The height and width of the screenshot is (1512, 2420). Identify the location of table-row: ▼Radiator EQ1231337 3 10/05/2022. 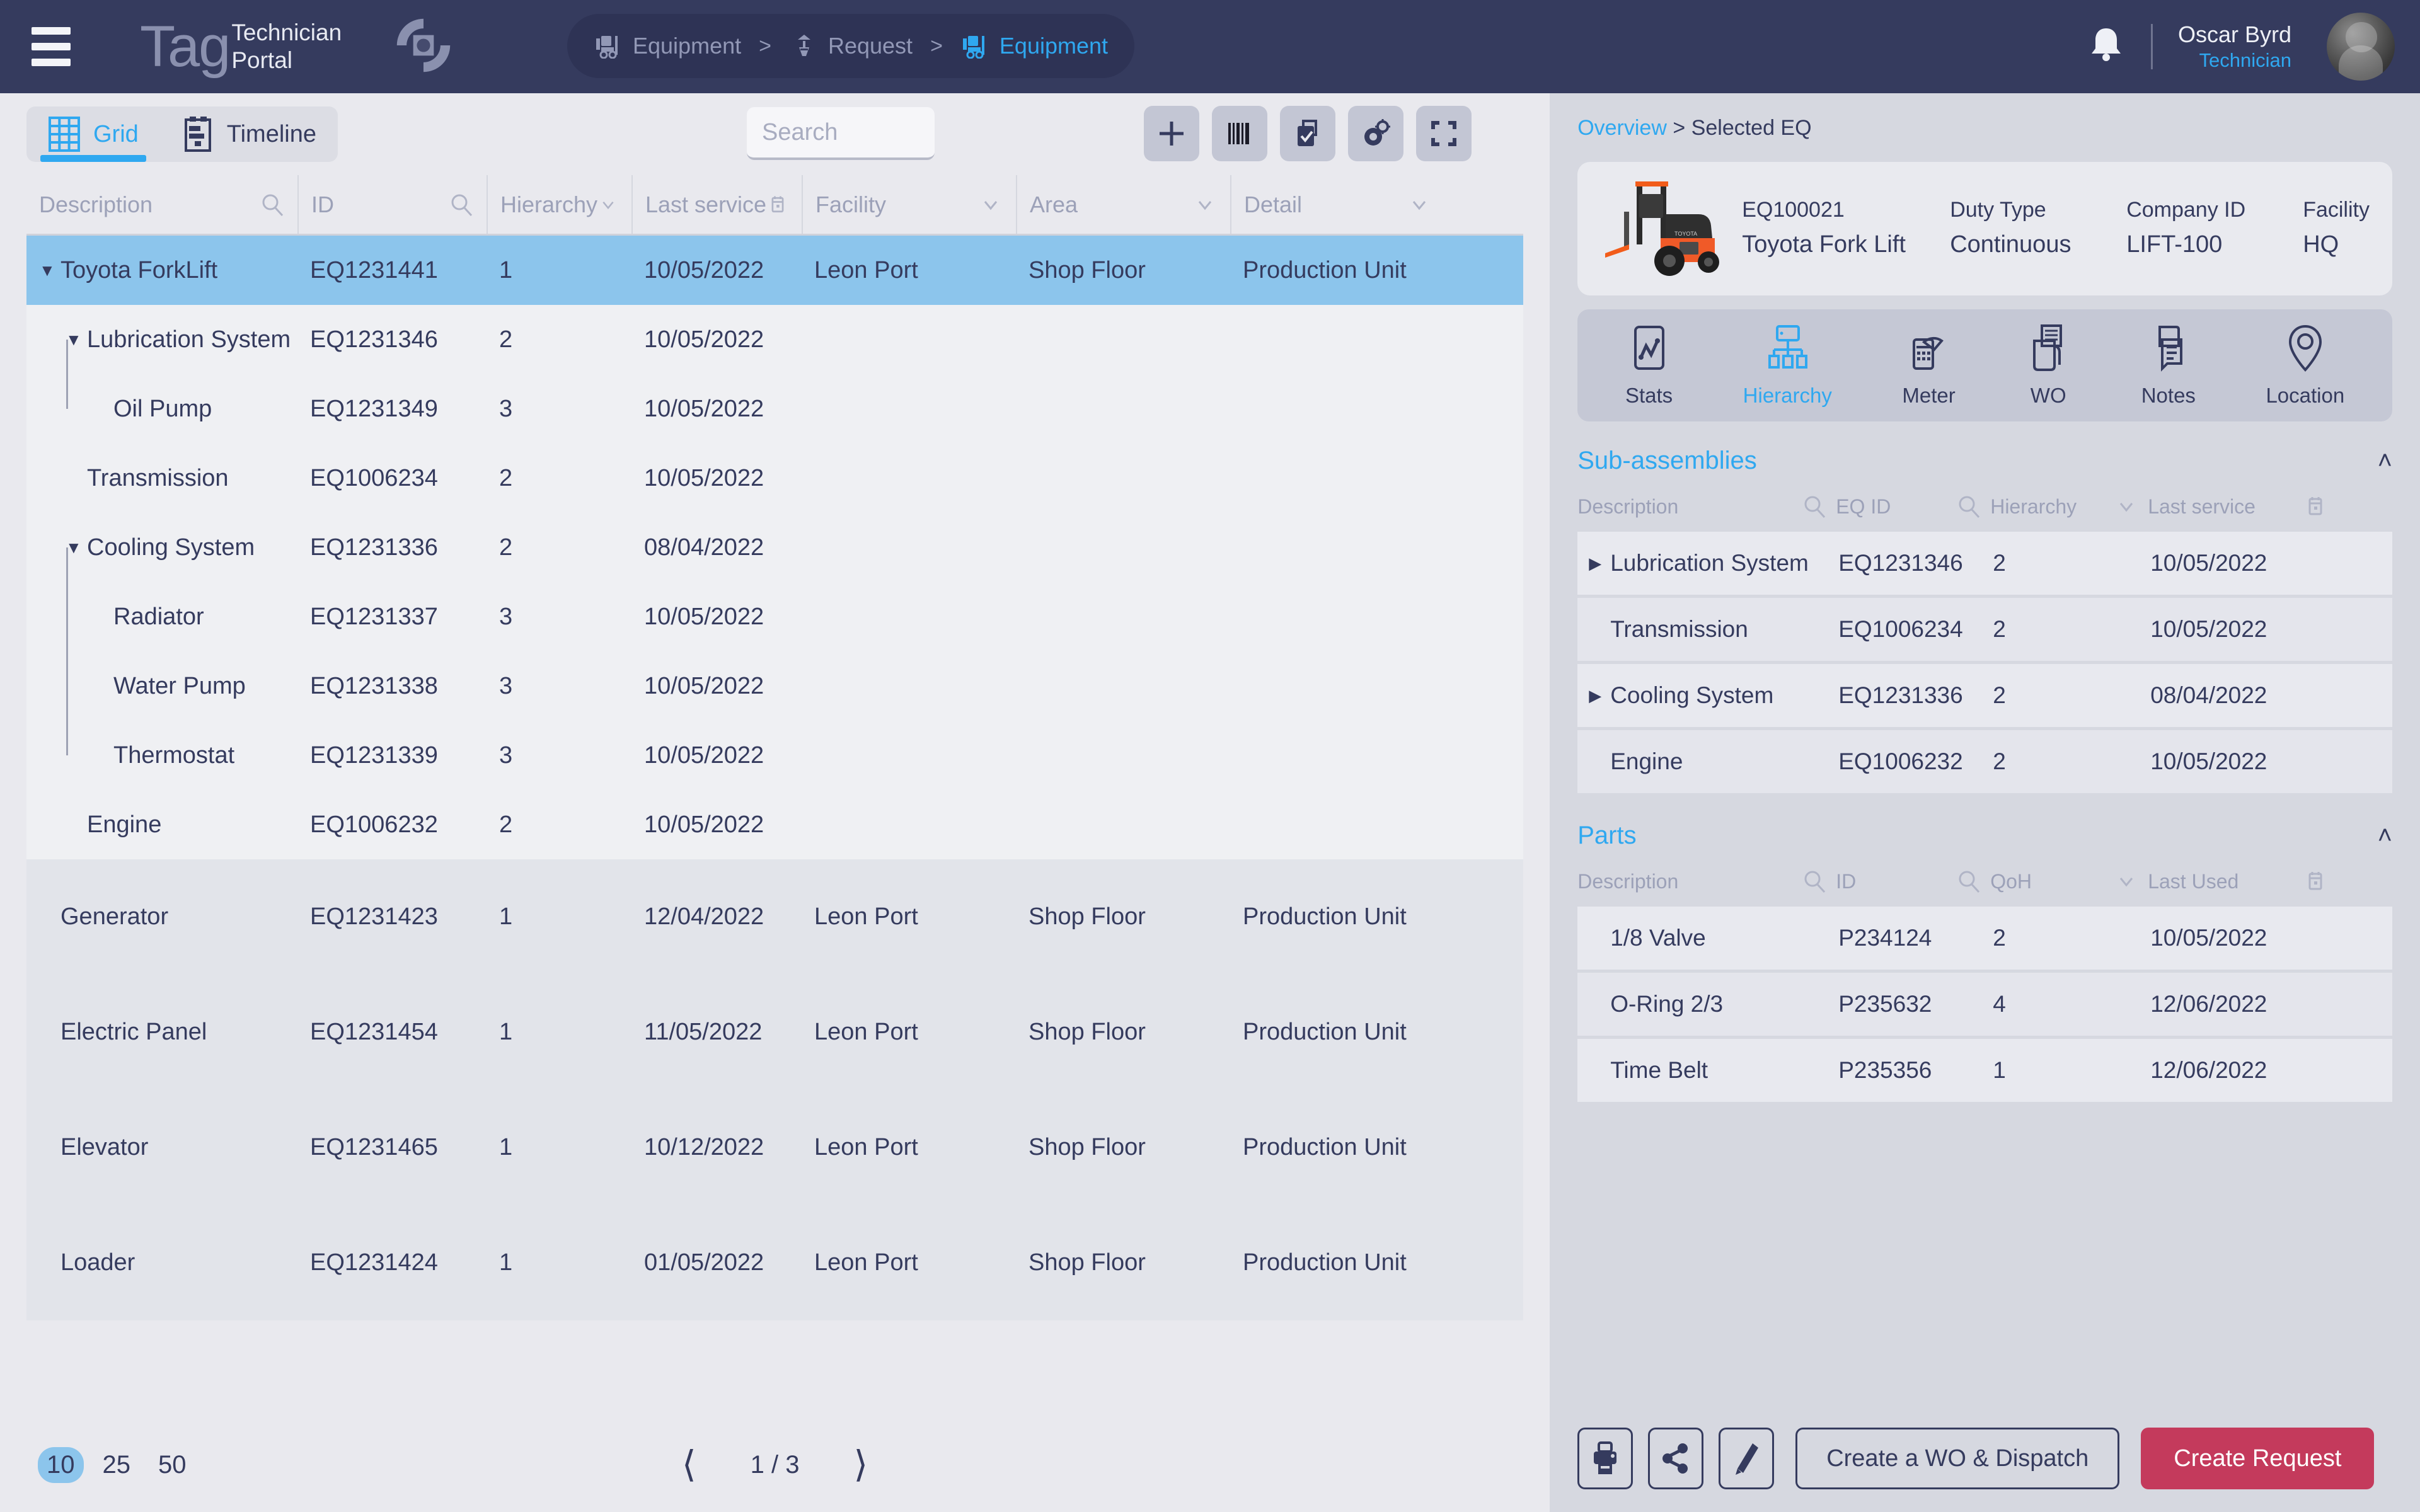
(775, 616).